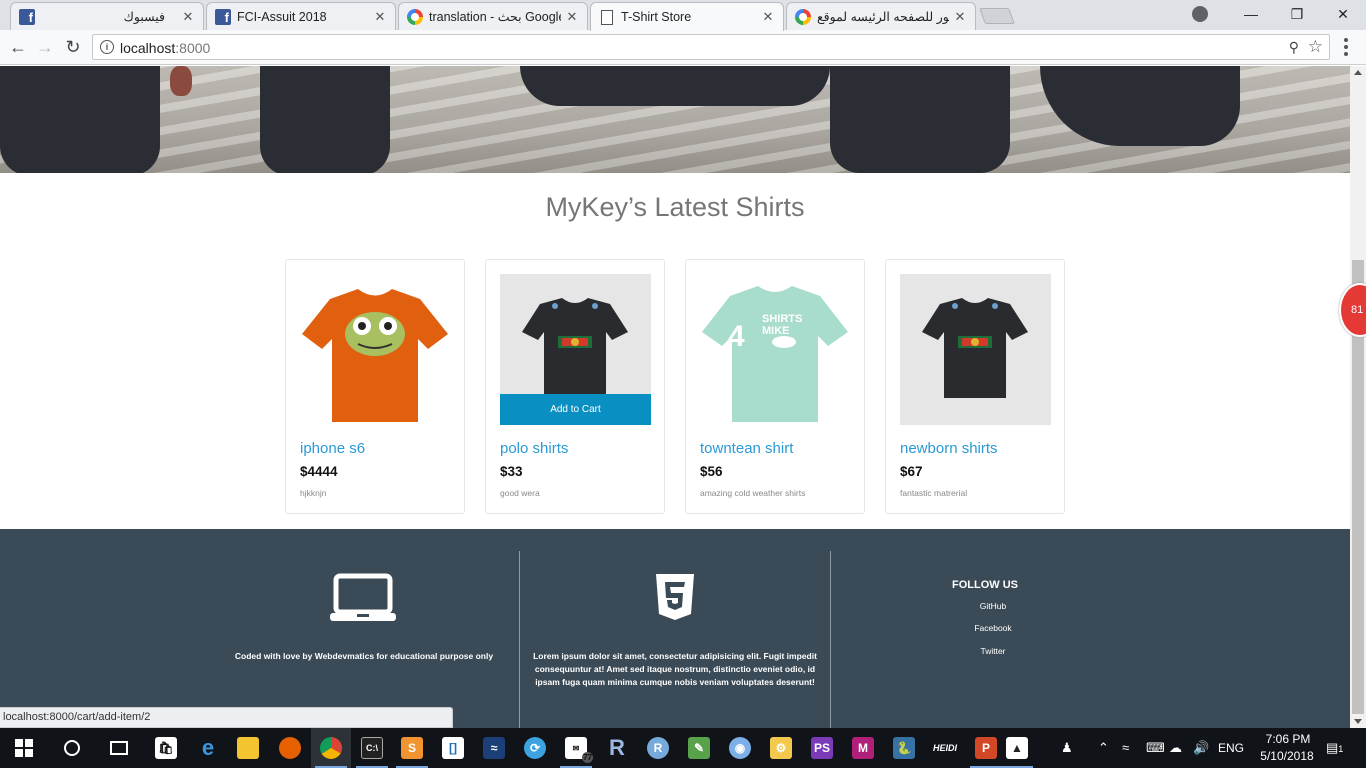  I want to click on footer-link-facebook: Facebook, so click(993, 628).